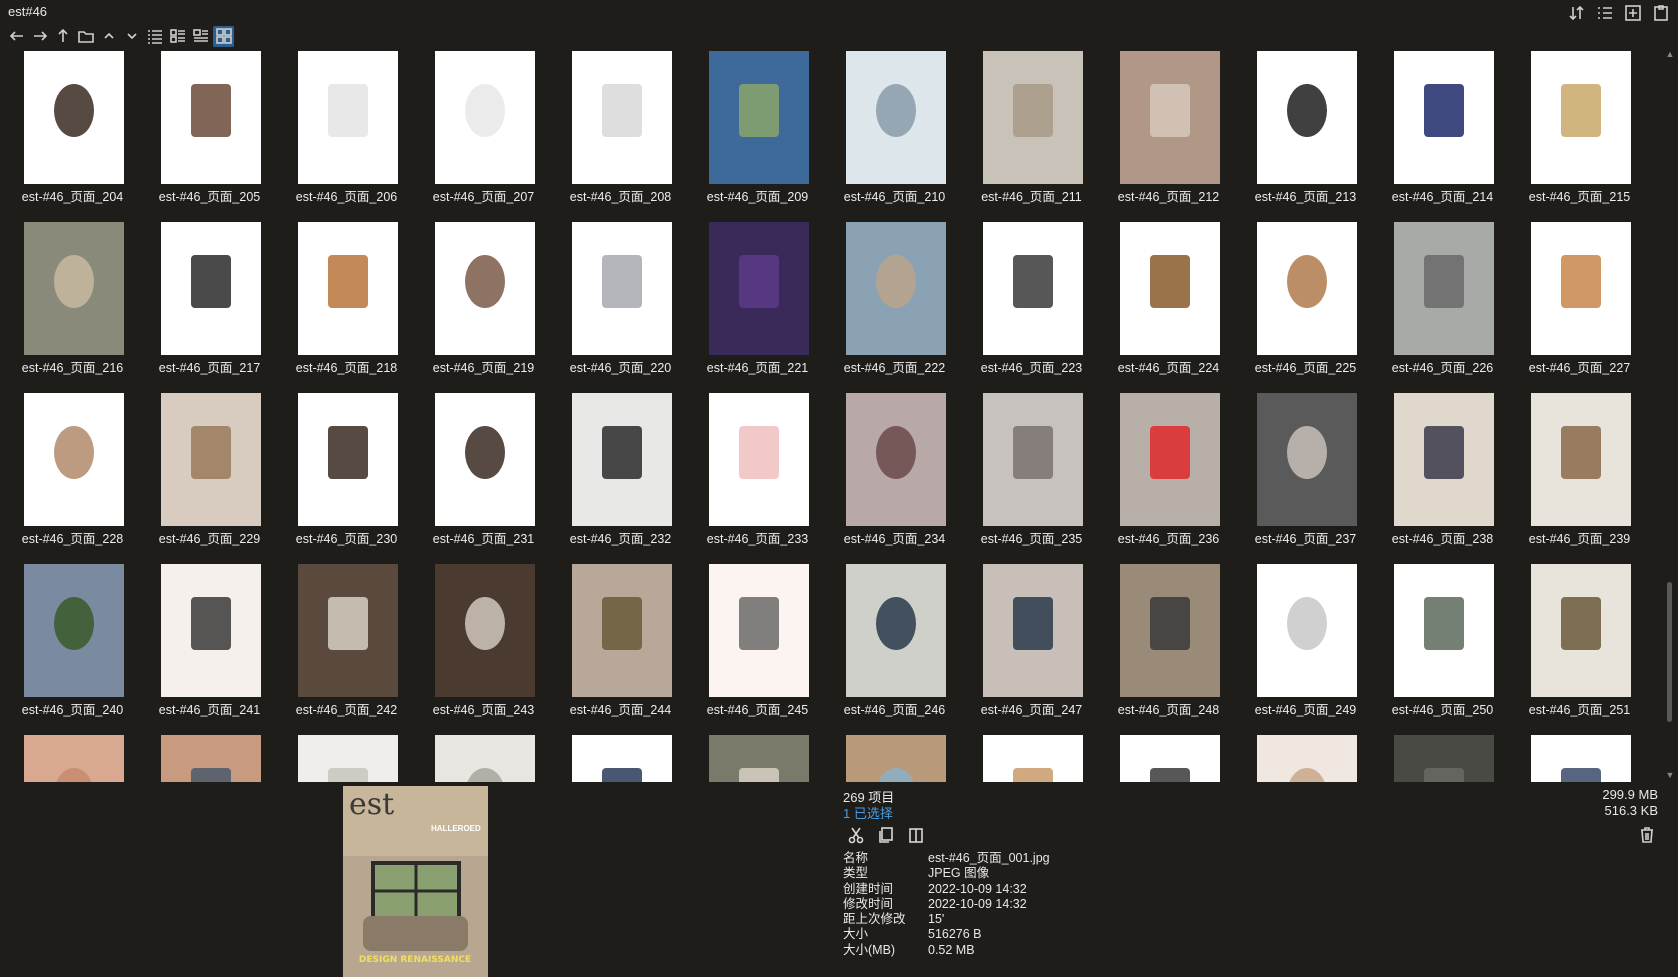  Describe the element at coordinates (1670, 414) in the screenshot. I see `vertical-scrollbar: ▲ ▼` at that location.